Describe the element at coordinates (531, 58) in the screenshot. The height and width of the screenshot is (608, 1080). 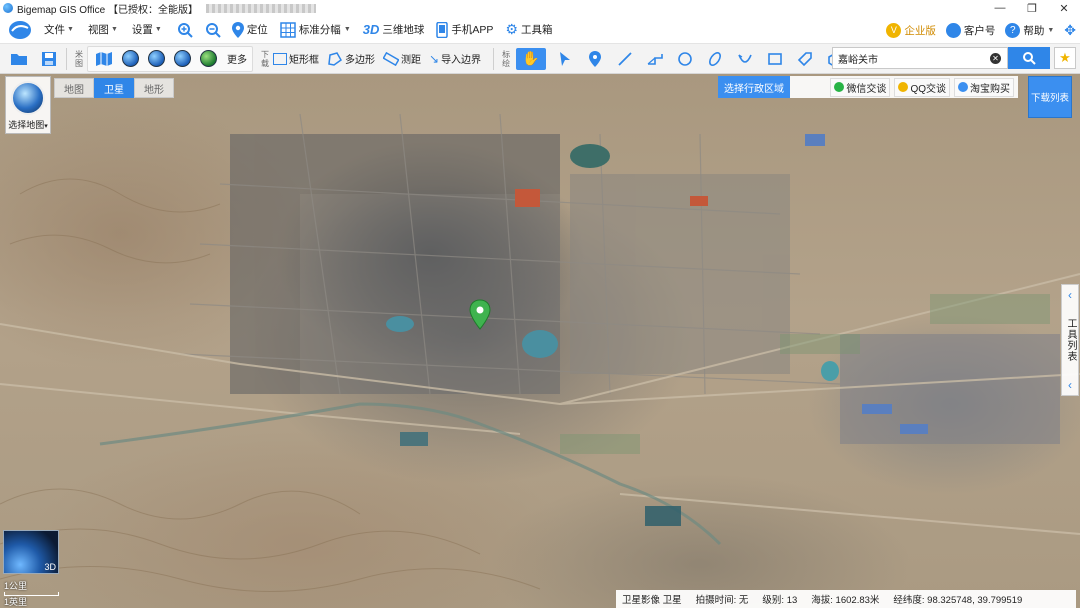
I see `pan-hand-button: ✋` at that location.